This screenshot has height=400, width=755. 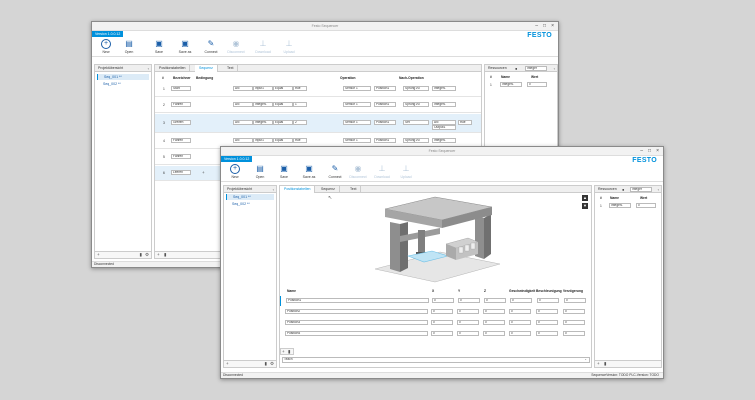 I want to click on help-icon: ●, so click(x=623, y=189).